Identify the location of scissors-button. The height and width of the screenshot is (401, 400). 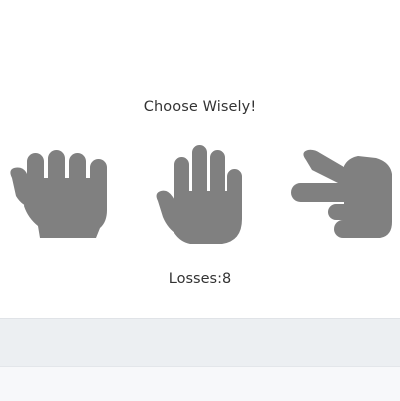
(342, 194).